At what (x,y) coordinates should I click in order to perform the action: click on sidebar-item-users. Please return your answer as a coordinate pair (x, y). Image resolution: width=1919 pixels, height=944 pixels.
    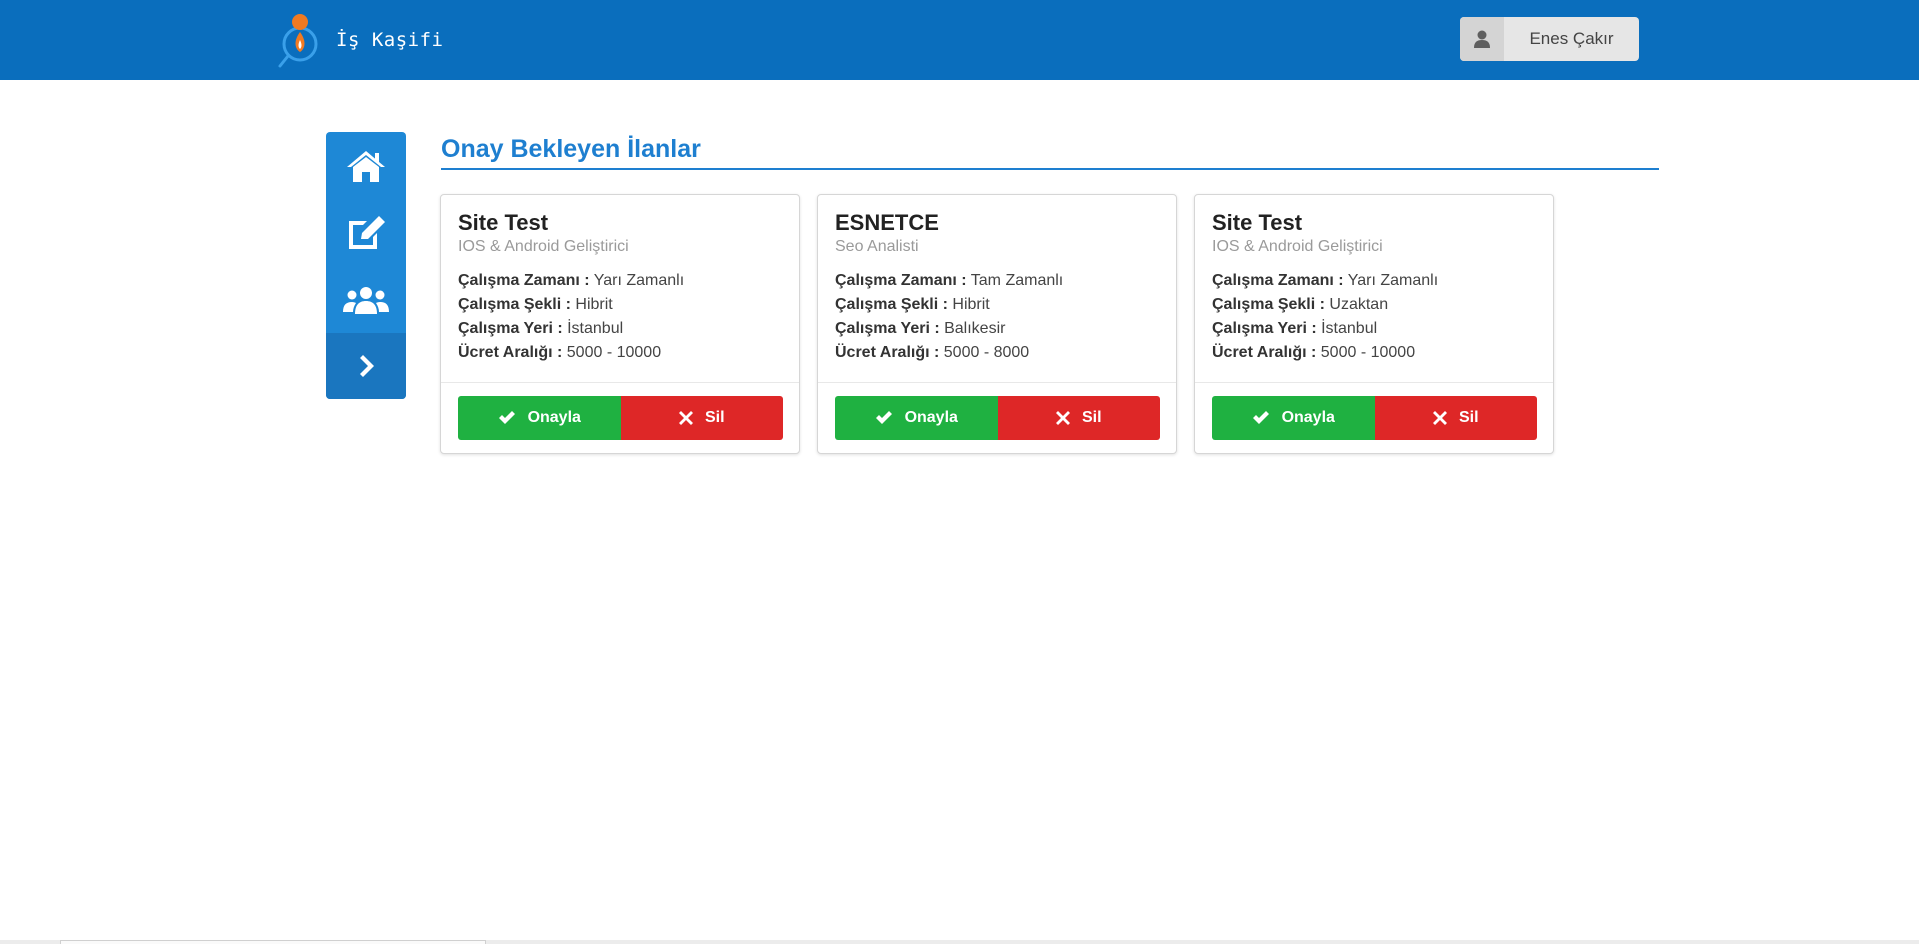
    Looking at the image, I should click on (366, 299).